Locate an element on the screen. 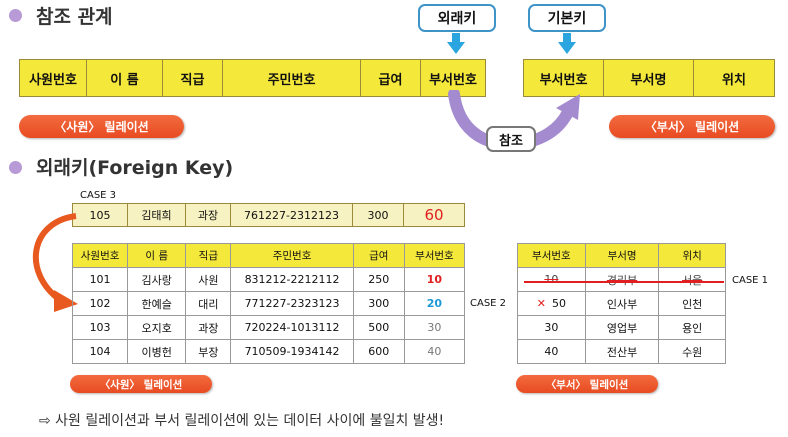 The width and height of the screenshot is (788, 437). cell-struck: 서울 is located at coordinates (692, 279).